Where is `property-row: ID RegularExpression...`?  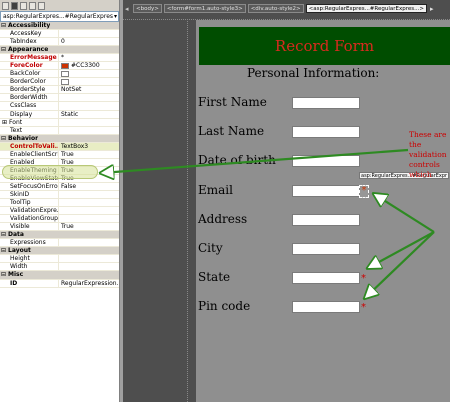 property-row: ID RegularExpression... is located at coordinates (59, 283).